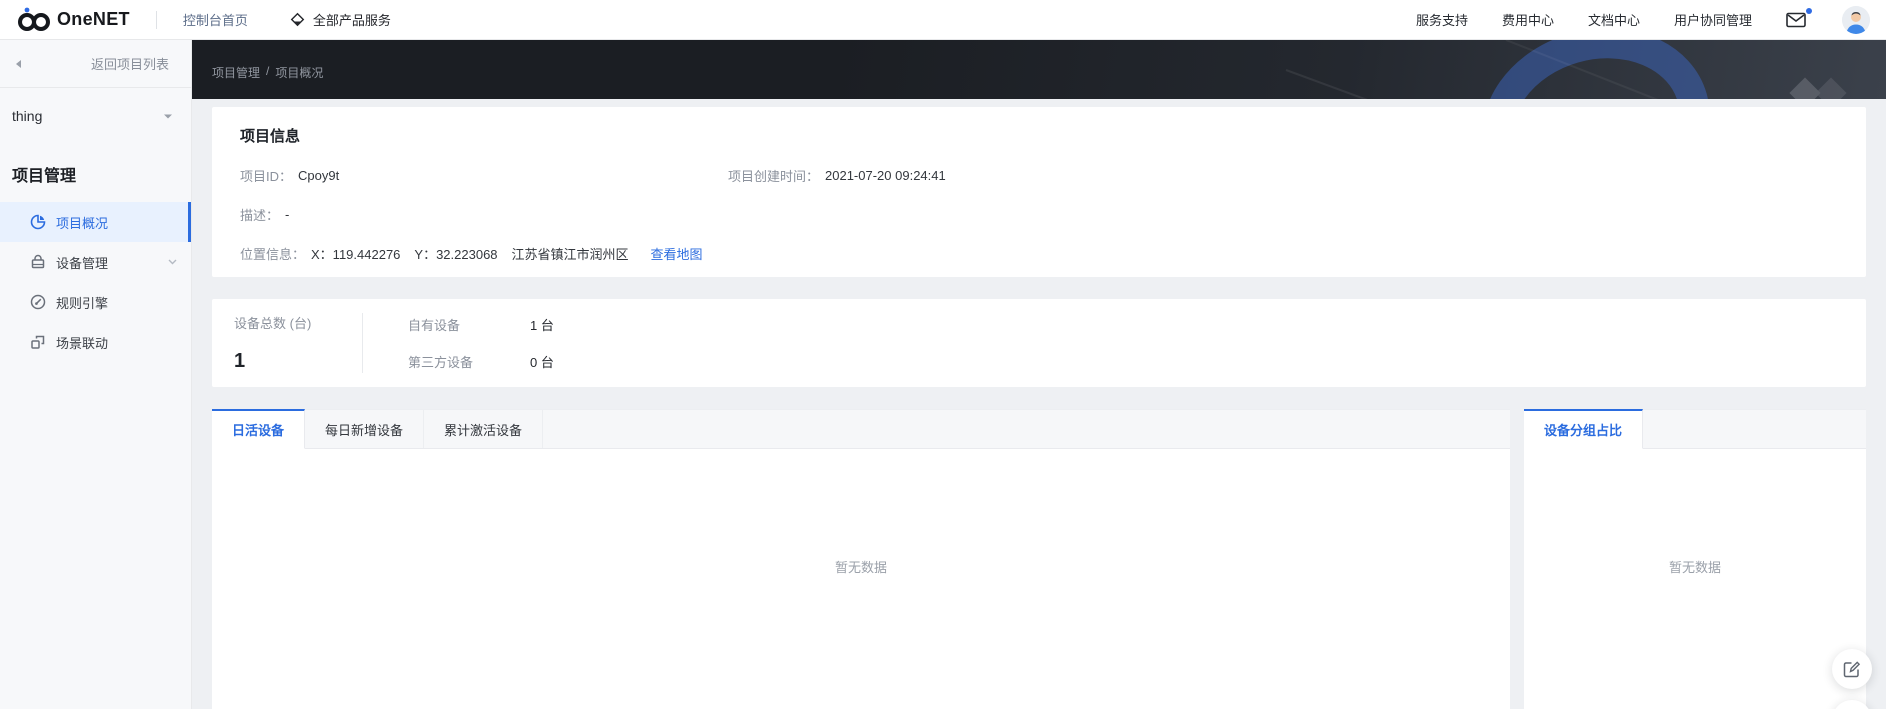  What do you see at coordinates (570, 254) in the screenshot?
I see `location-region: 江苏省镇江市润州区` at bounding box center [570, 254].